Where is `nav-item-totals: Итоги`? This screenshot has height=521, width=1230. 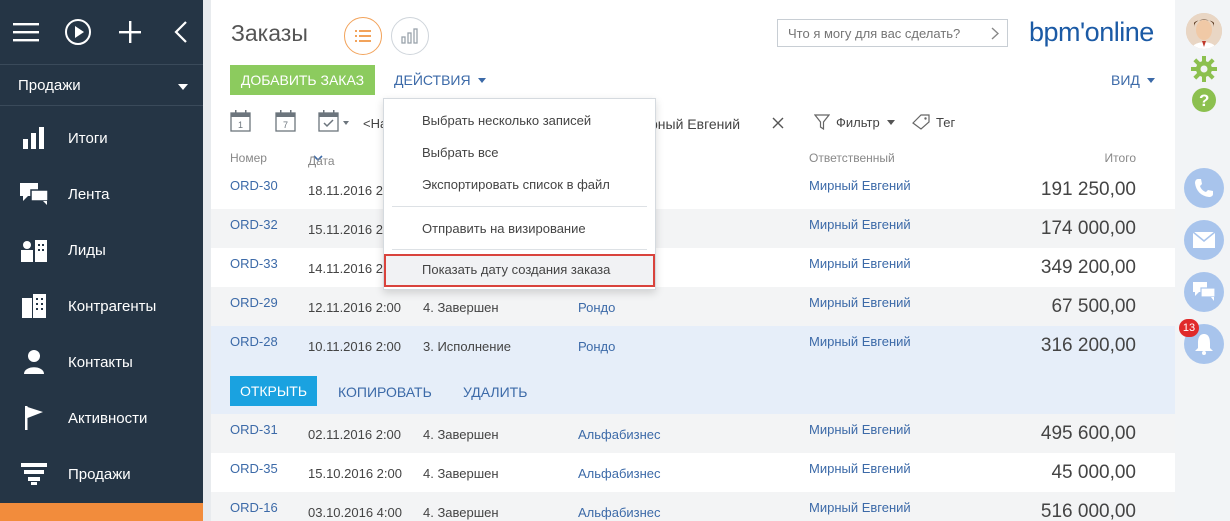 nav-item-totals: Итоги is located at coordinates (101, 138).